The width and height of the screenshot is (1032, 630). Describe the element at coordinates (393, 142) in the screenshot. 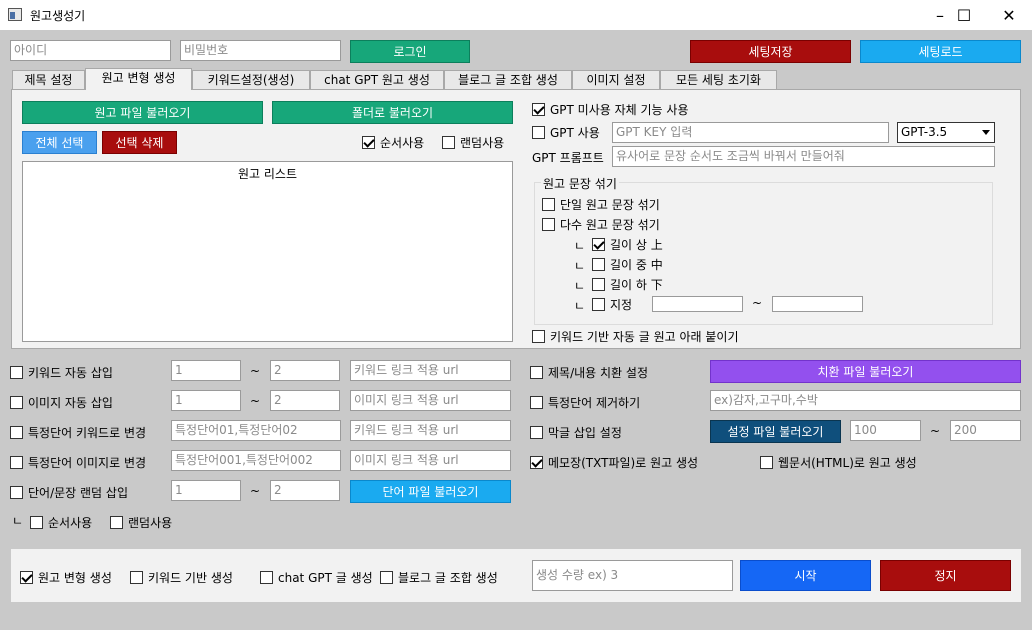

I see `sequential-checkbox: 순서사용` at that location.